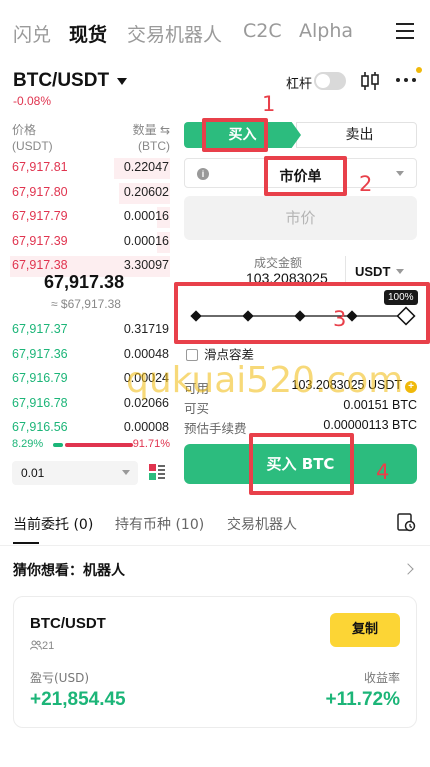  What do you see at coordinates (151, 444) in the screenshot?
I see `sell-ratio: 91.71%` at bounding box center [151, 444].